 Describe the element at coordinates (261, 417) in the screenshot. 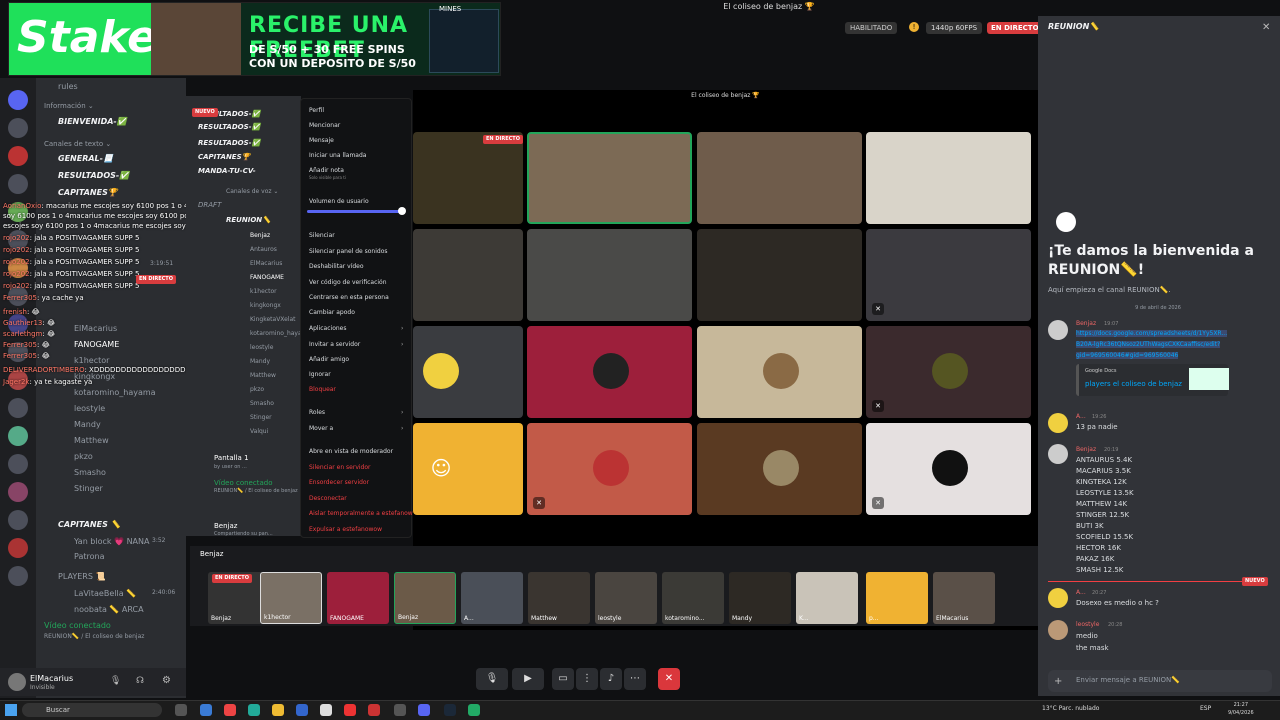

I see `member-stinger-2: Stinger` at that location.